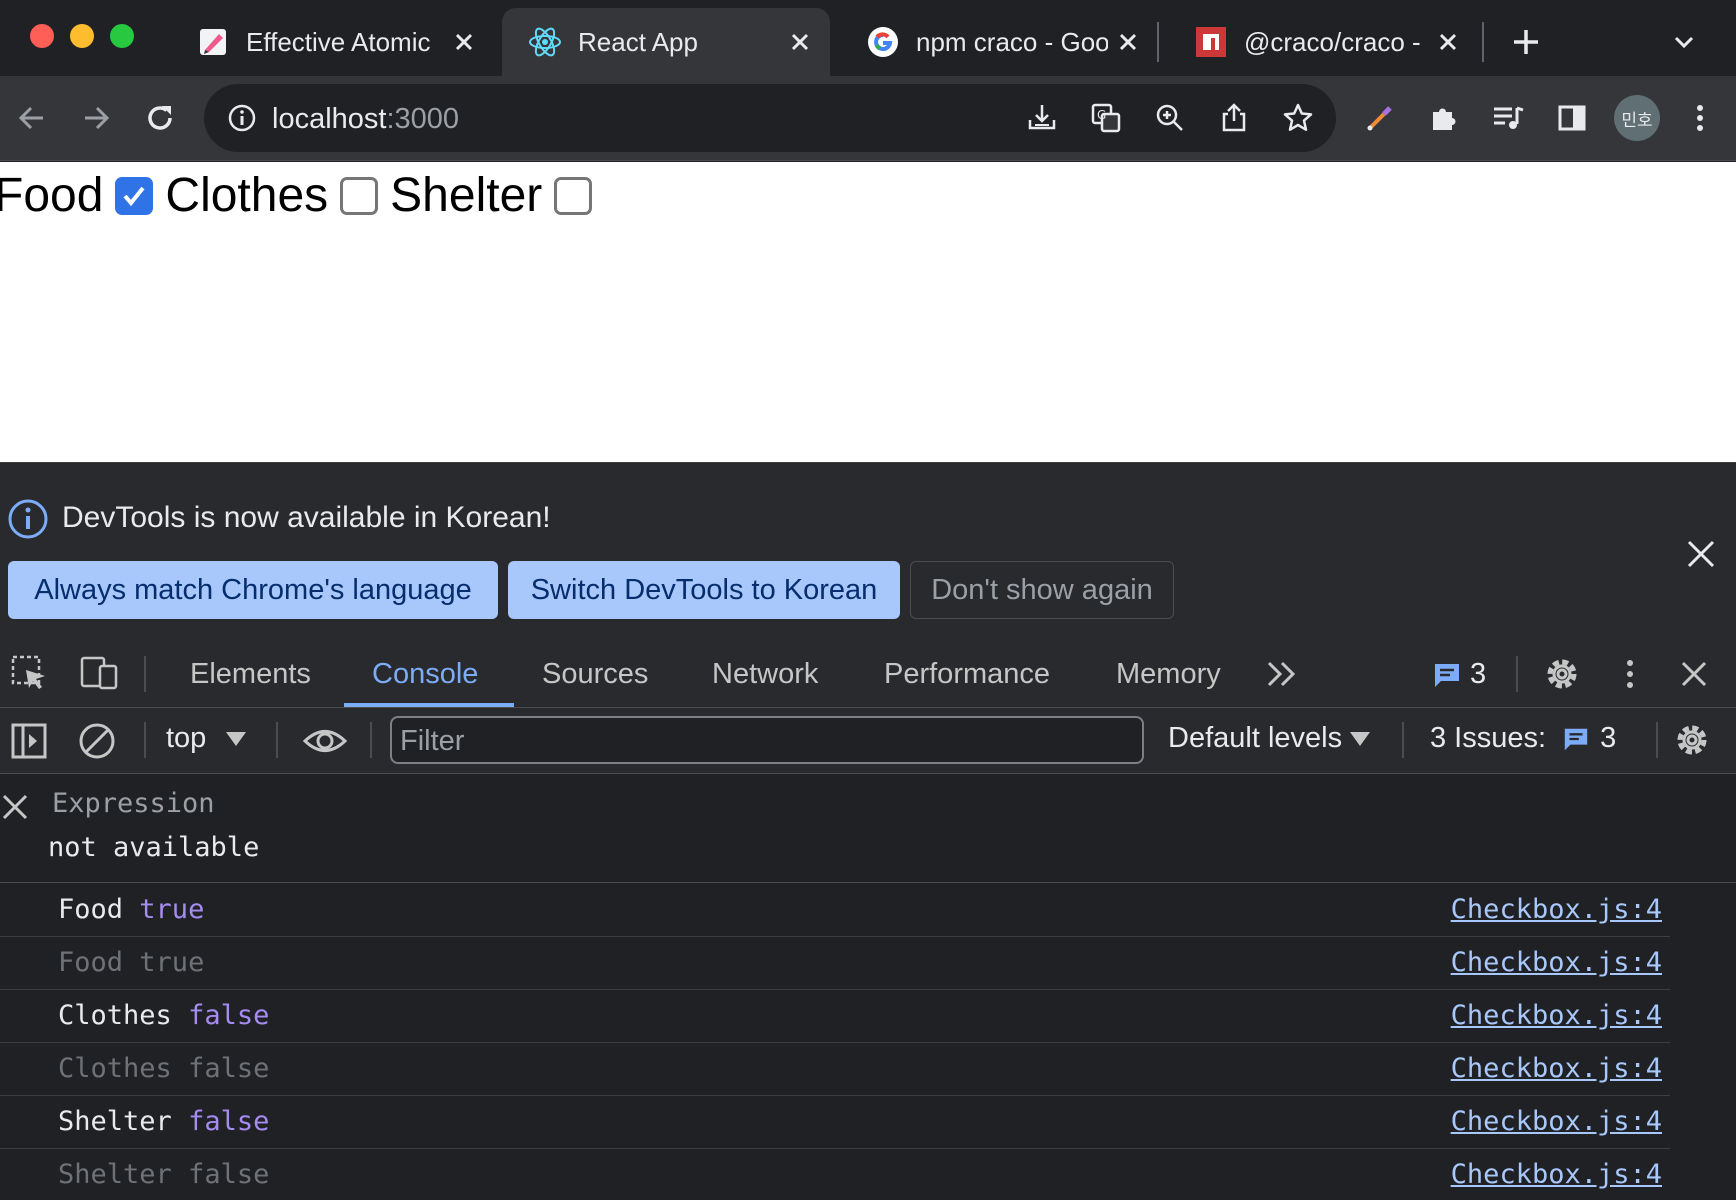 This screenshot has height=1200, width=1736. What do you see at coordinates (1692, 740) in the screenshot?
I see `console-settings-gear-icon` at bounding box center [1692, 740].